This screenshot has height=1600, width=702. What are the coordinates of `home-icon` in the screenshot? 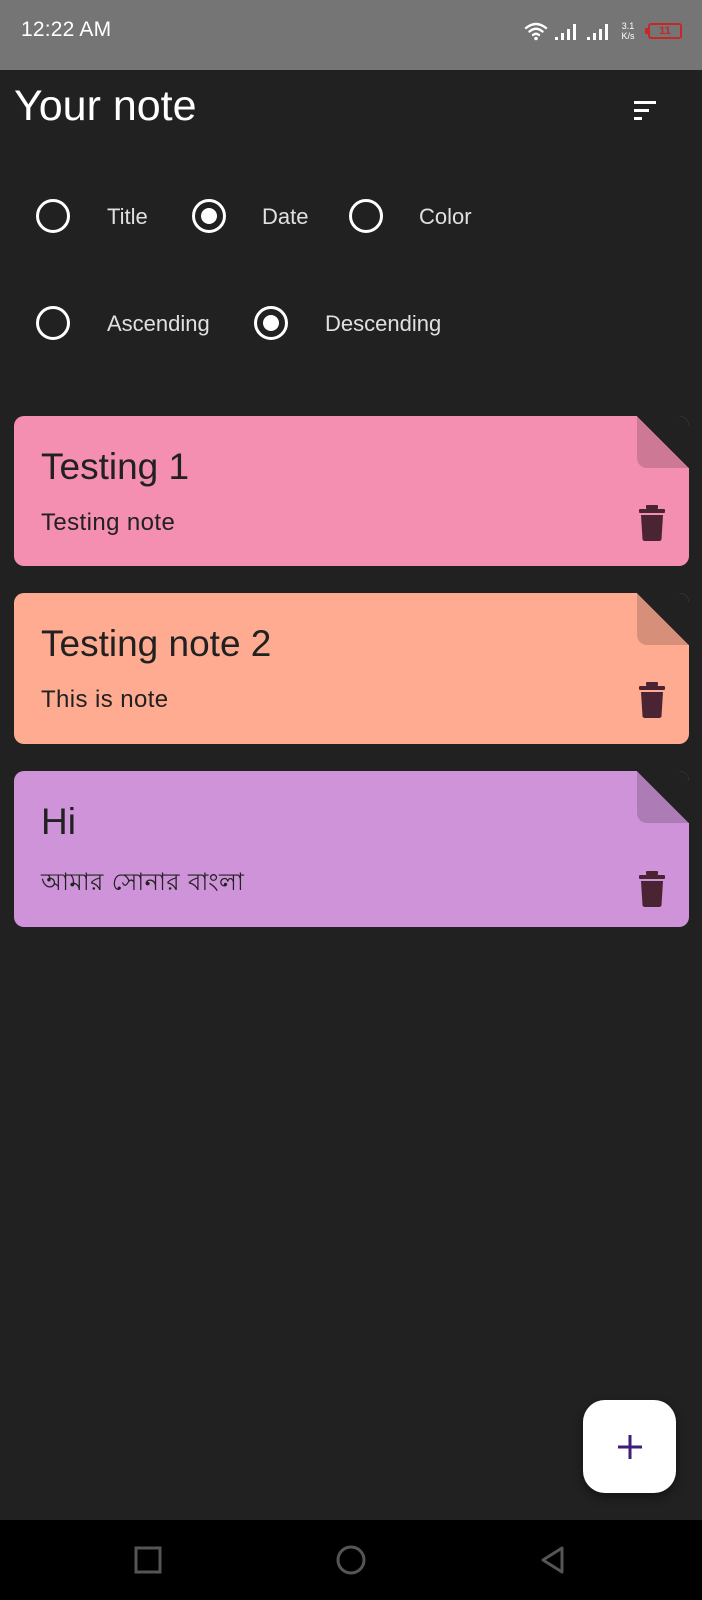 It's located at (351, 1560).